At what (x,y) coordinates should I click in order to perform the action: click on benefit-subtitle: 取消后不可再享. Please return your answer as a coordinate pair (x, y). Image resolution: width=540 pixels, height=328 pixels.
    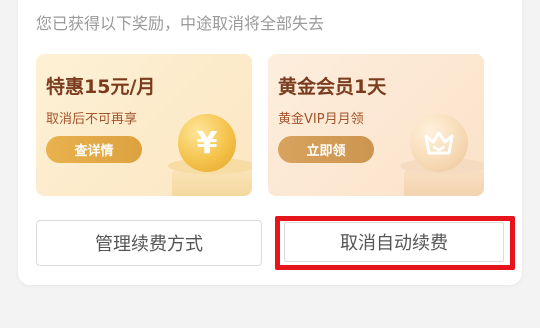
    Looking at the image, I should click on (92, 119).